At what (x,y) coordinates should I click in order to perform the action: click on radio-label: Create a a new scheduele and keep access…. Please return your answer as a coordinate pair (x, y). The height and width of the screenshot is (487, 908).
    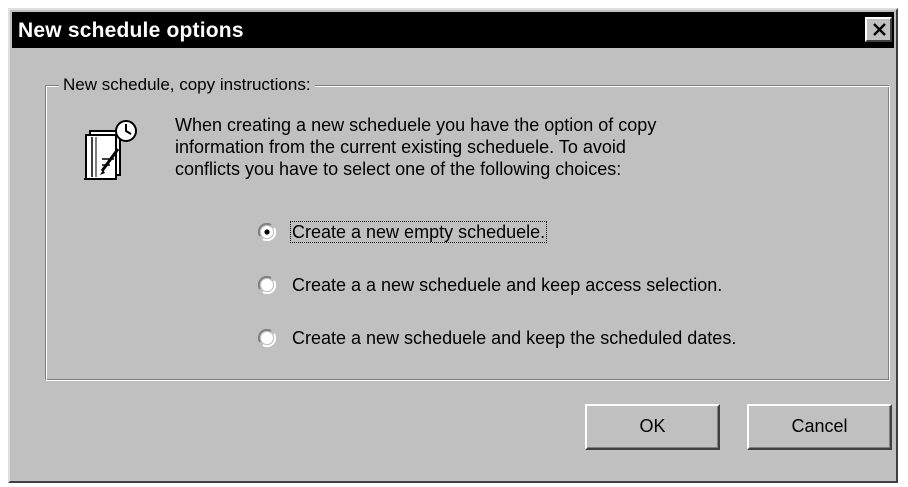
    Looking at the image, I should click on (507, 285).